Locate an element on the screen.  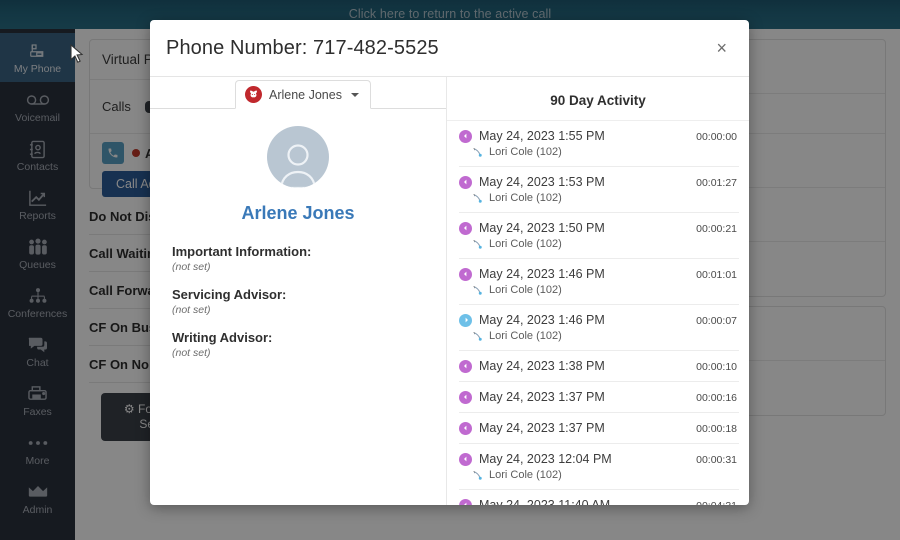
activity-duration: 00:00:16 is located at coordinates (716, 398).